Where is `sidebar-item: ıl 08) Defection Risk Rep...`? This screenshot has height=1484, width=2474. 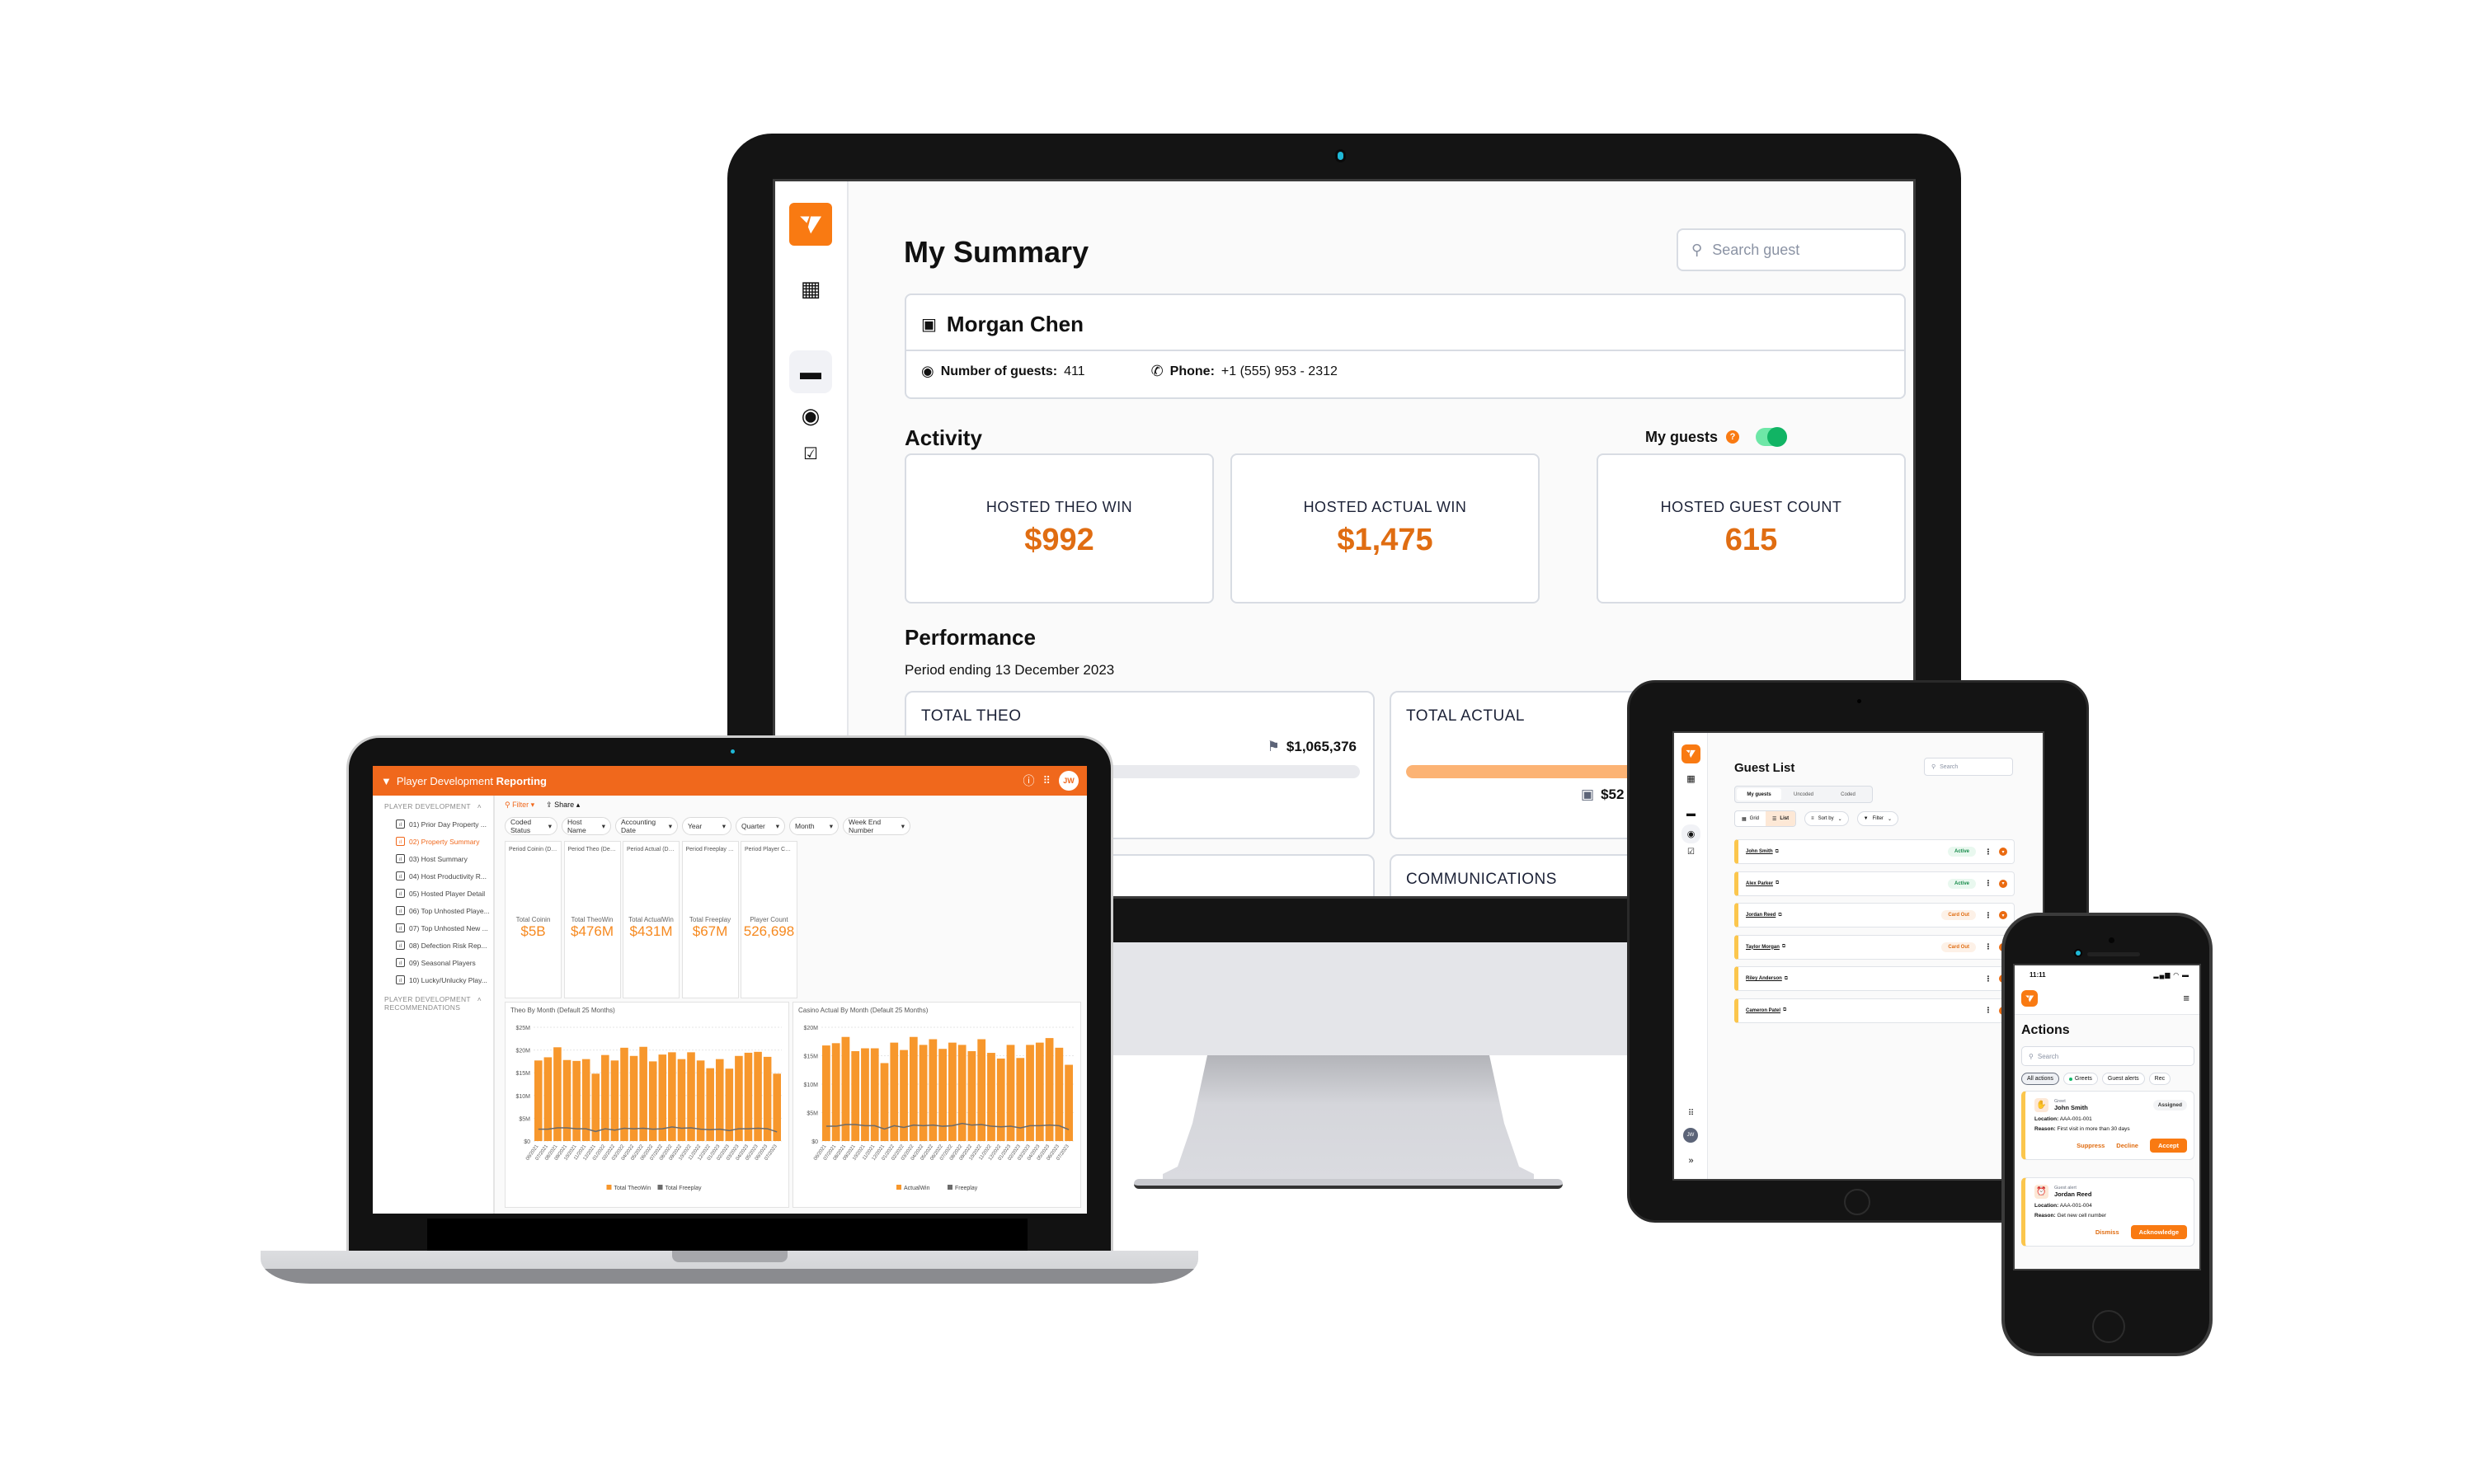 sidebar-item: ıl 08) Defection Risk Rep... is located at coordinates (433, 945).